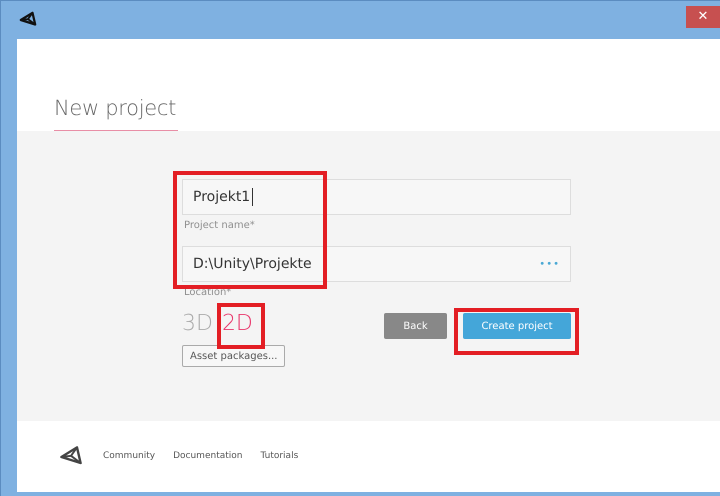  I want to click on close-button: ✕, so click(703, 17).